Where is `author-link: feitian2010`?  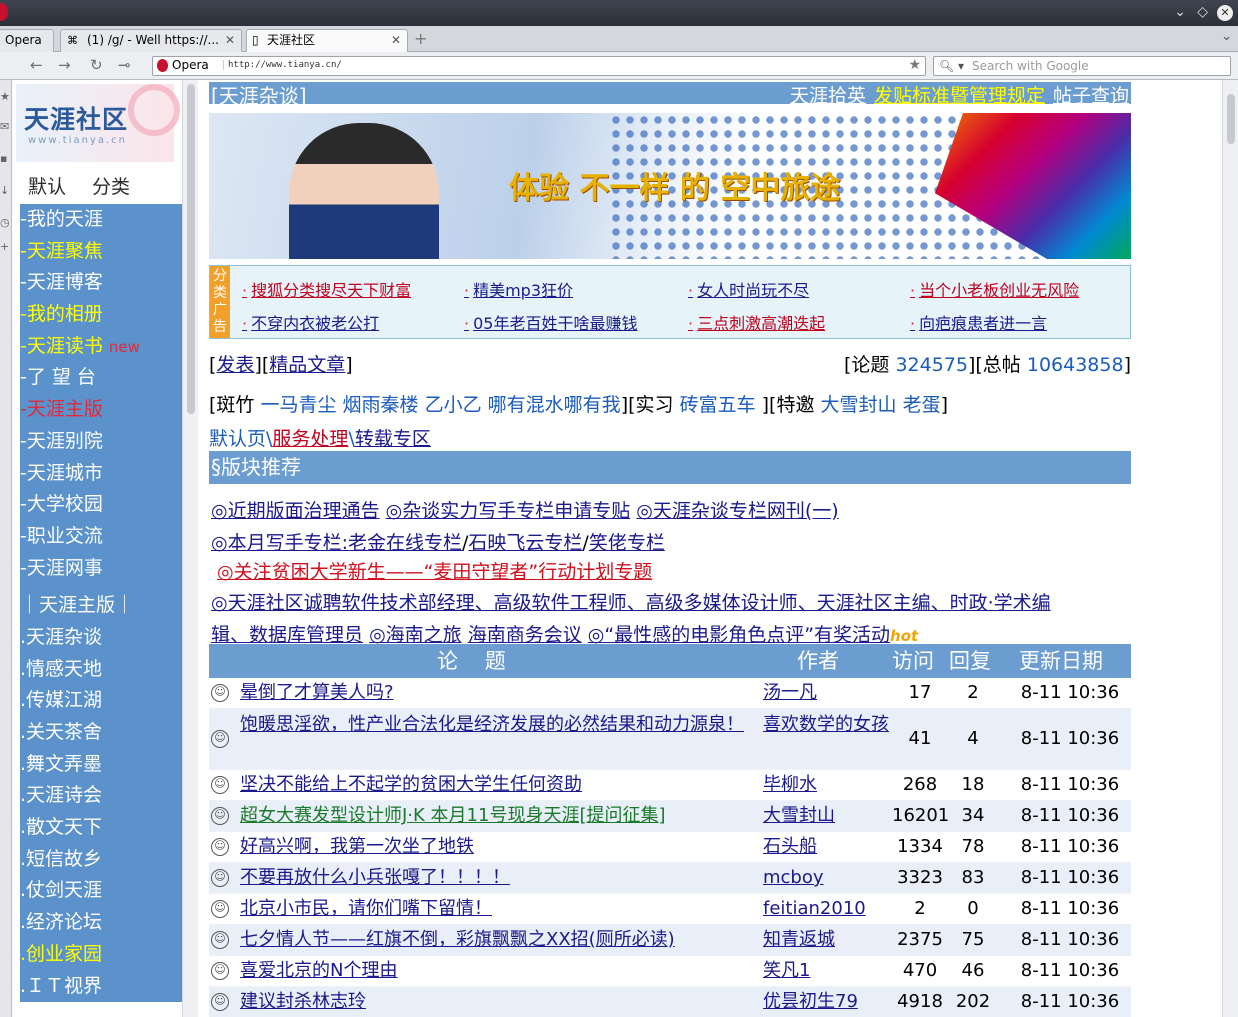
author-link: feitian2010 is located at coordinates (826, 909).